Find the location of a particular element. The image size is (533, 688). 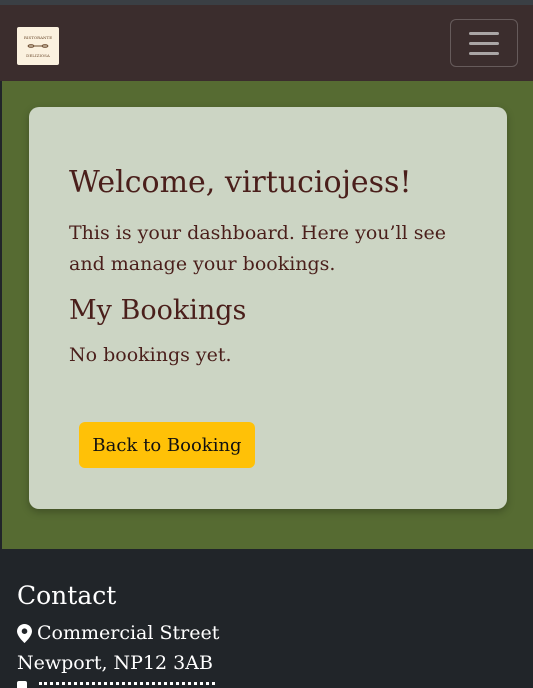

cut-off-contact-line is located at coordinates (117, 684).